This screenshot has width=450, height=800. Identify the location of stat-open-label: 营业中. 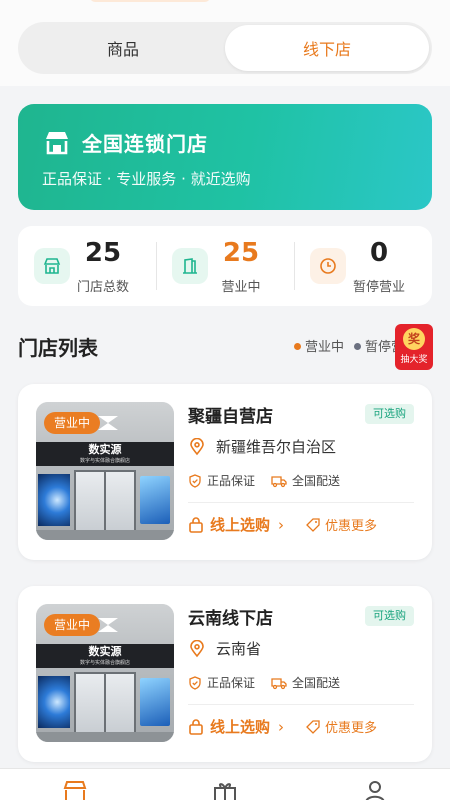
(241, 287).